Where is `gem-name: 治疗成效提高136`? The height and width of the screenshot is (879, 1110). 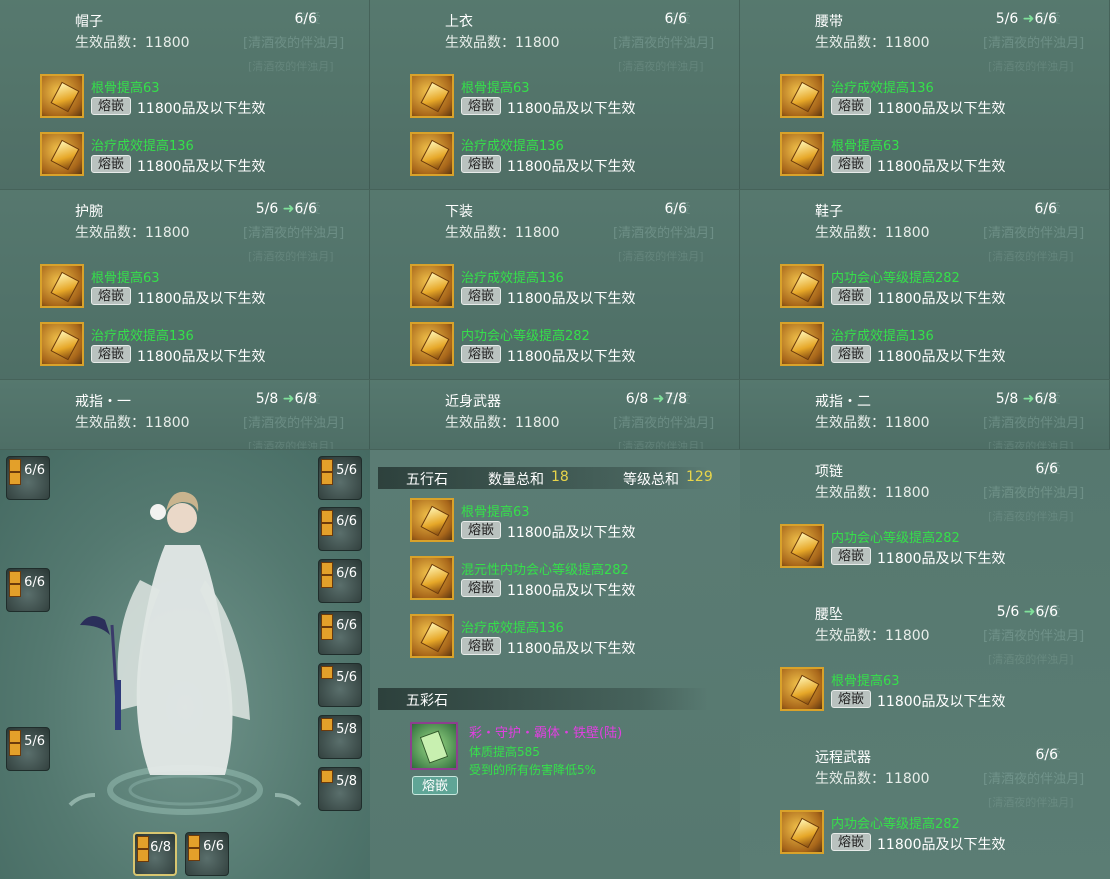
gem-name: 治疗成效提高136 is located at coordinates (512, 146).